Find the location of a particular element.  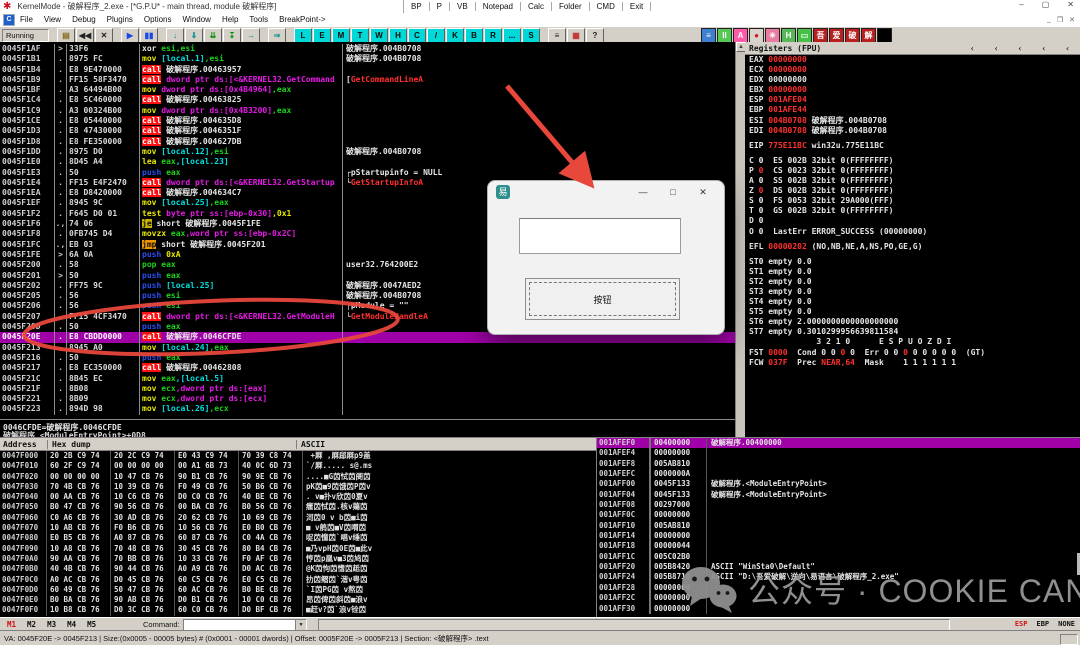

disasm-row: 0045F217. E8 EC350000 call 破解程序.00462808 is located at coordinates (367, 368).